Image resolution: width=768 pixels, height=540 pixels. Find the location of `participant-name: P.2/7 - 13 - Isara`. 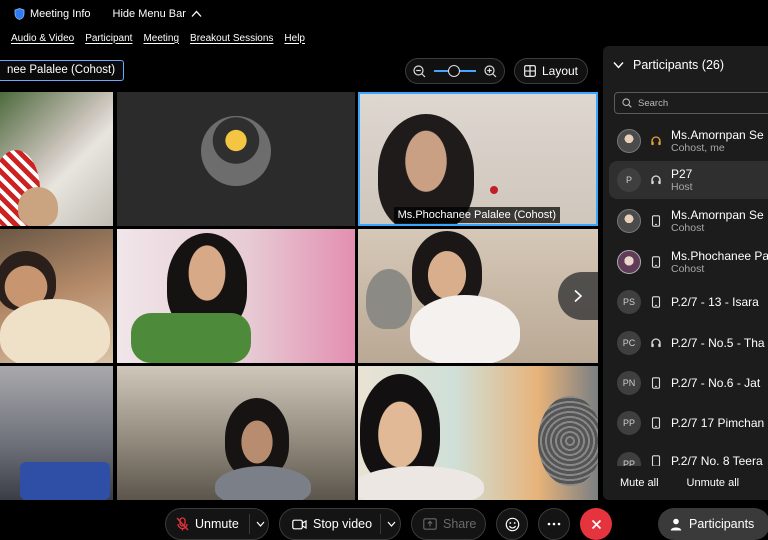

participant-name: P.2/7 - 13 - Isara is located at coordinates (715, 302).